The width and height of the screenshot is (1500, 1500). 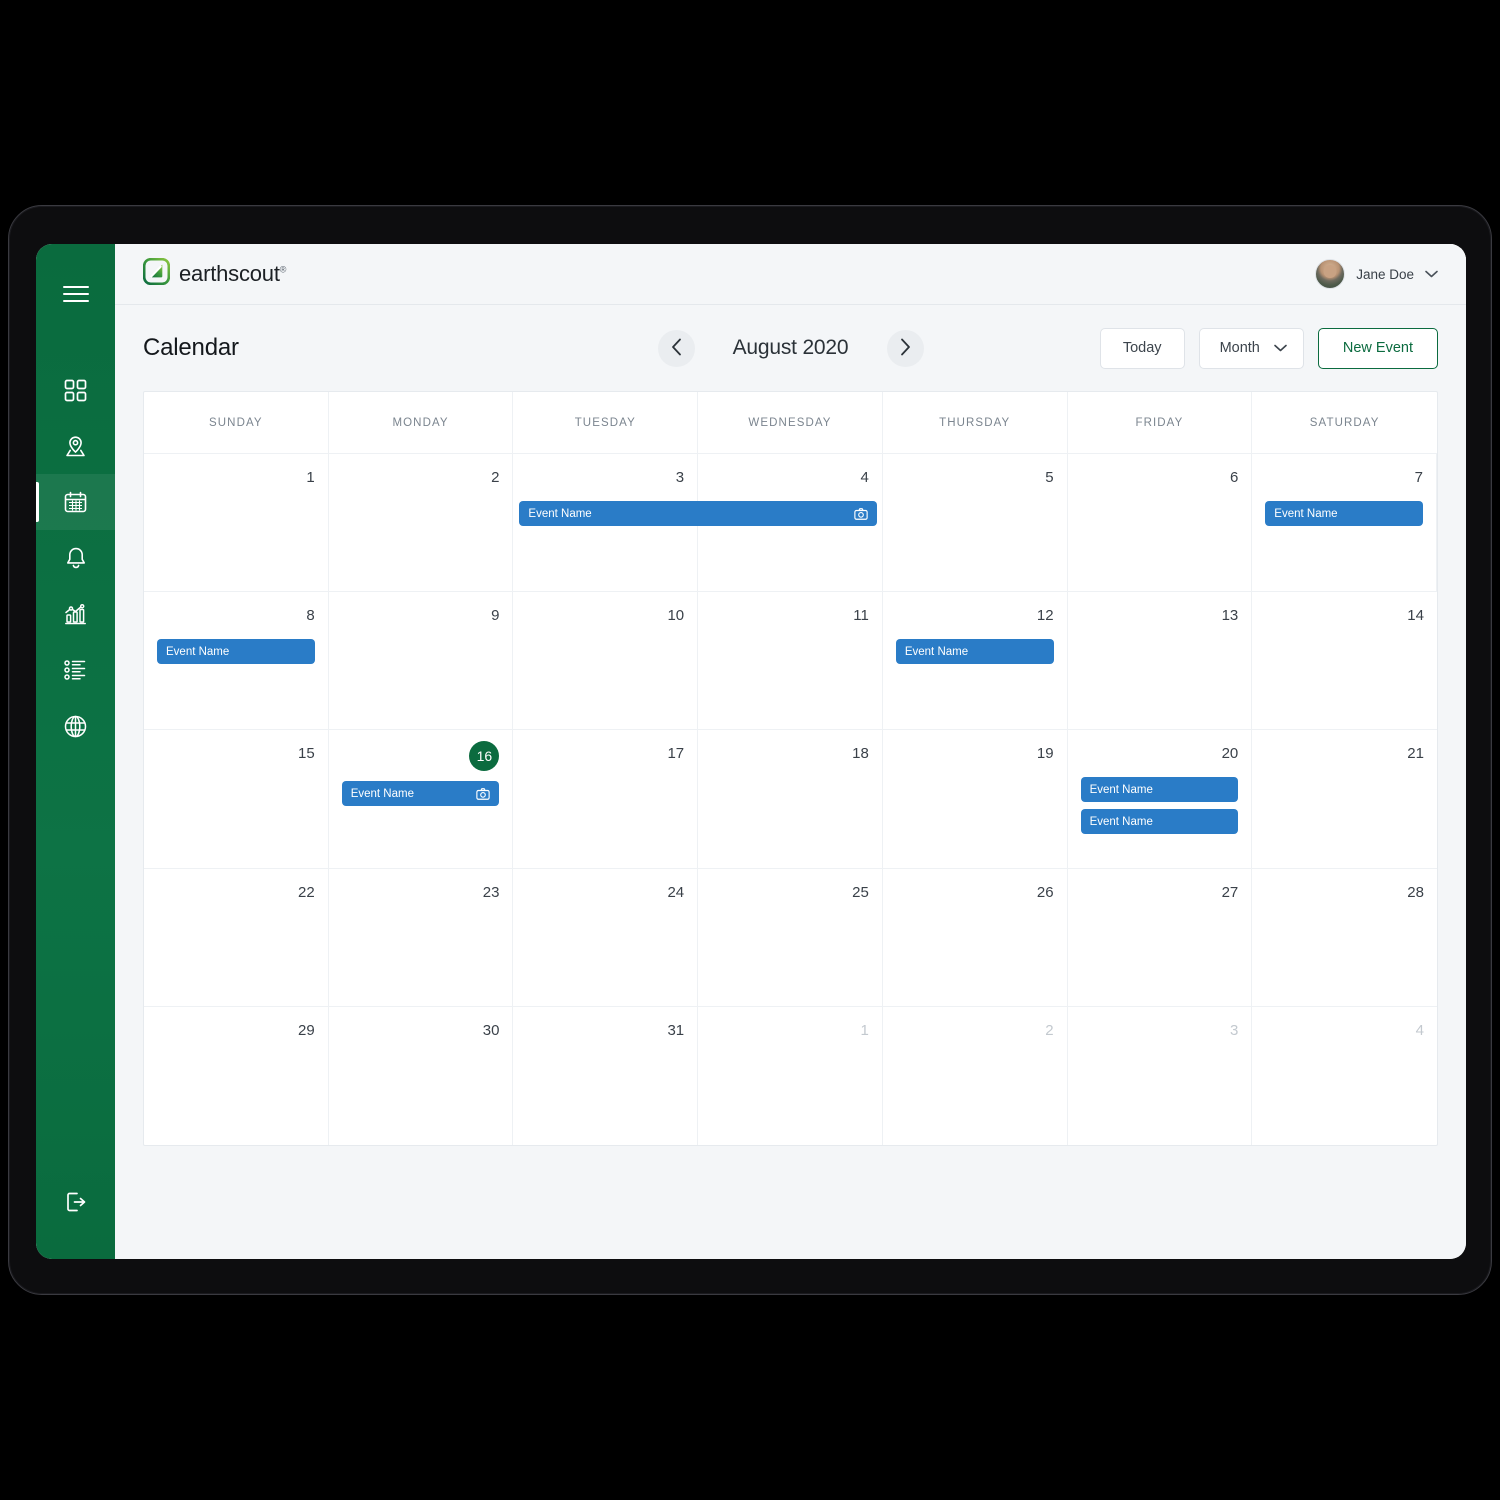 What do you see at coordinates (860, 754) in the screenshot?
I see `calendar-day-number: 18` at bounding box center [860, 754].